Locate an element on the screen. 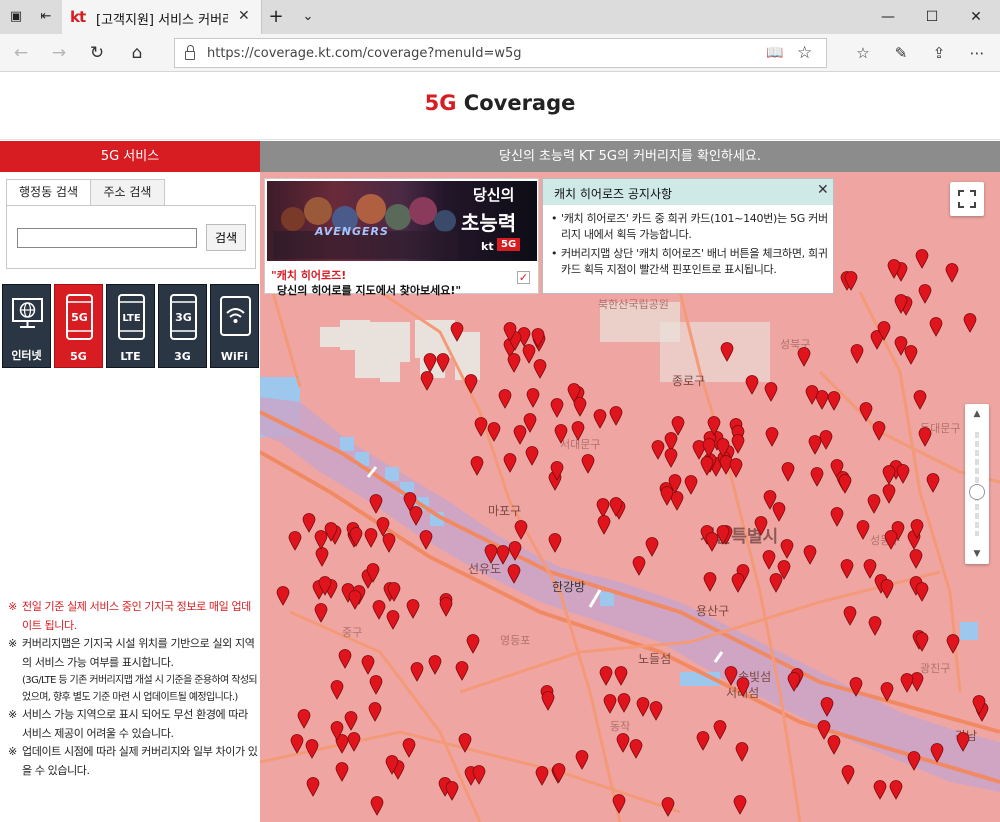  search-button: 검색 is located at coordinates (226, 237).